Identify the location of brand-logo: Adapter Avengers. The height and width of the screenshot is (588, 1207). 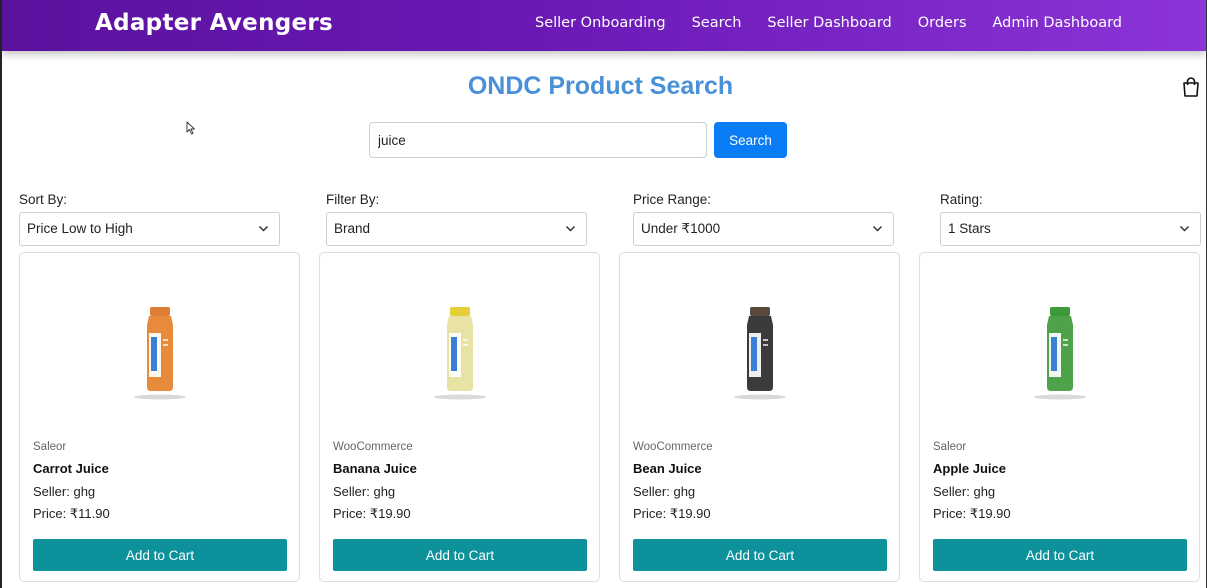
(214, 23).